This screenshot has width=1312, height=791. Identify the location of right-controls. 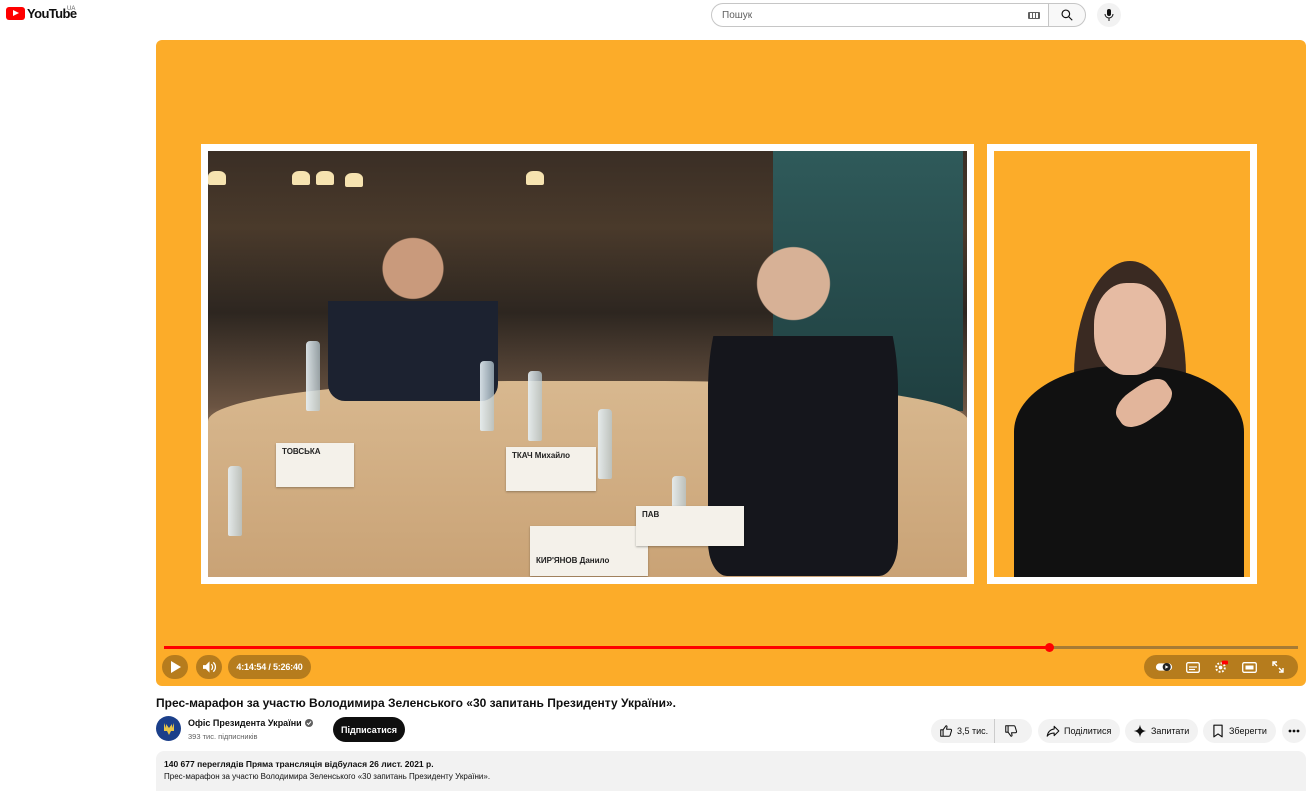
(1221, 667).